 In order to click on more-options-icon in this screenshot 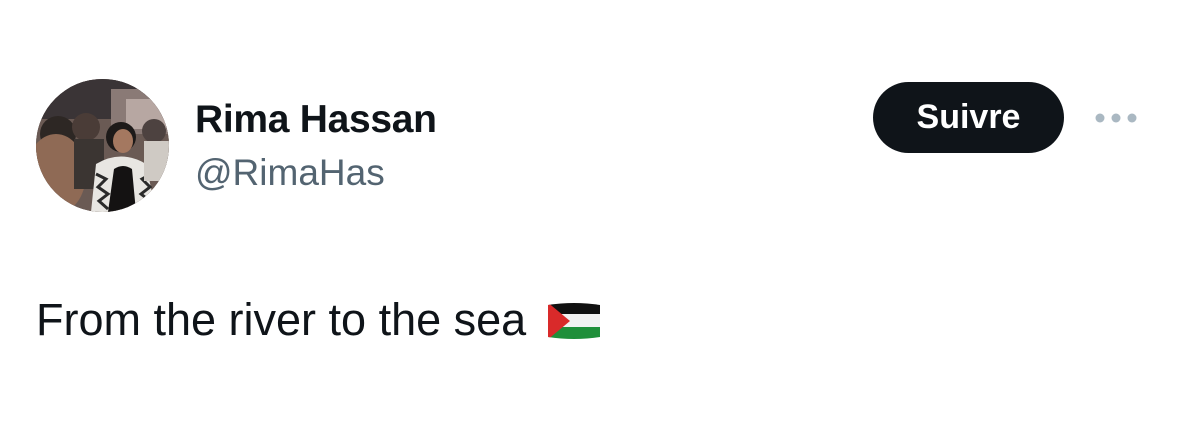, I will do `click(1116, 118)`.